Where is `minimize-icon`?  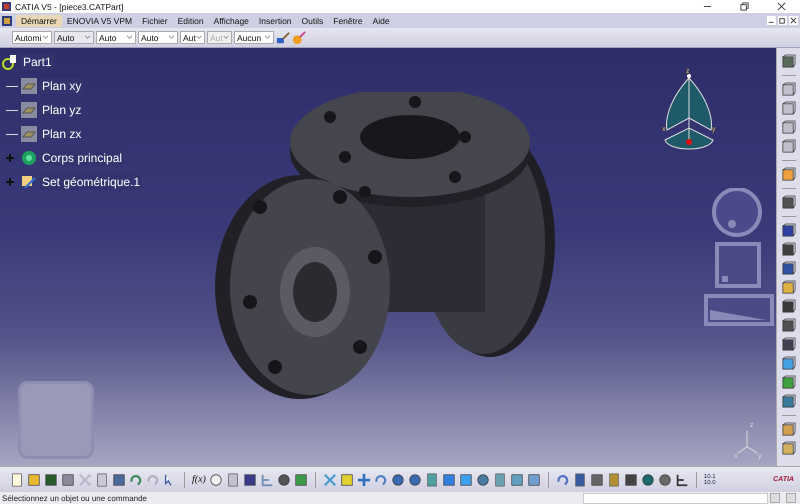
minimize-icon is located at coordinates (771, 20).